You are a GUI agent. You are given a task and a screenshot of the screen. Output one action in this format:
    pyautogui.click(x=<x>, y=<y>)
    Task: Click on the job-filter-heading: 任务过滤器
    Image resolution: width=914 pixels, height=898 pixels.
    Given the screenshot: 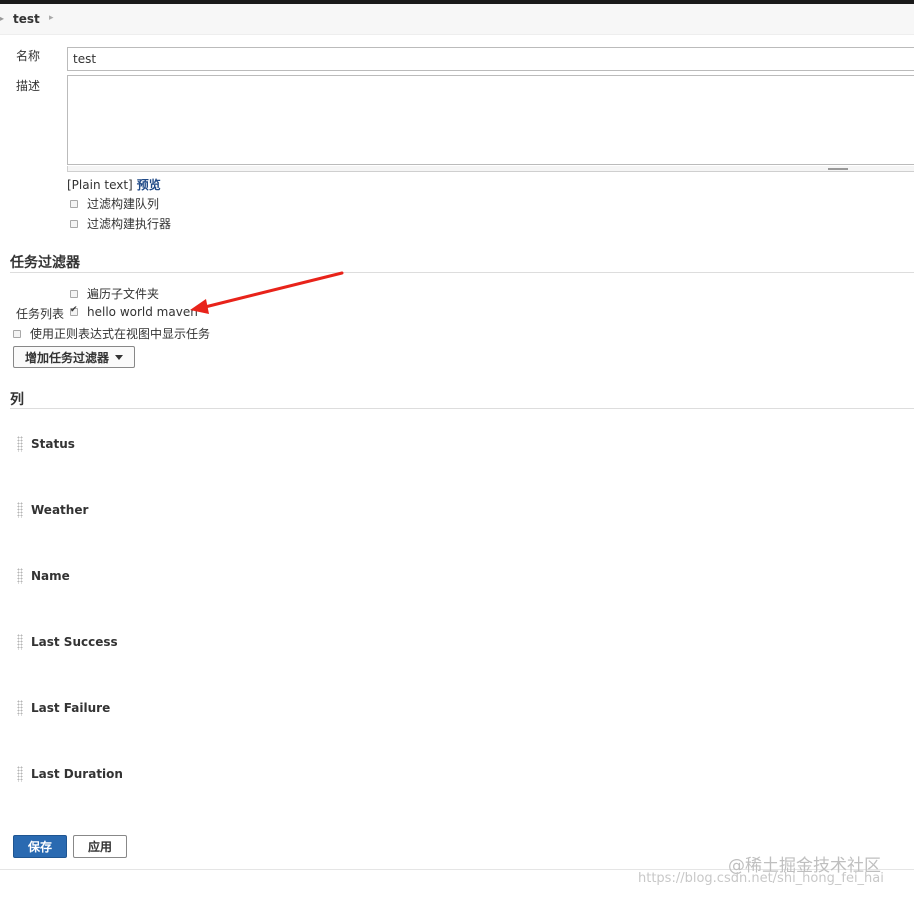 What is the action you would take?
    pyautogui.click(x=45, y=263)
    